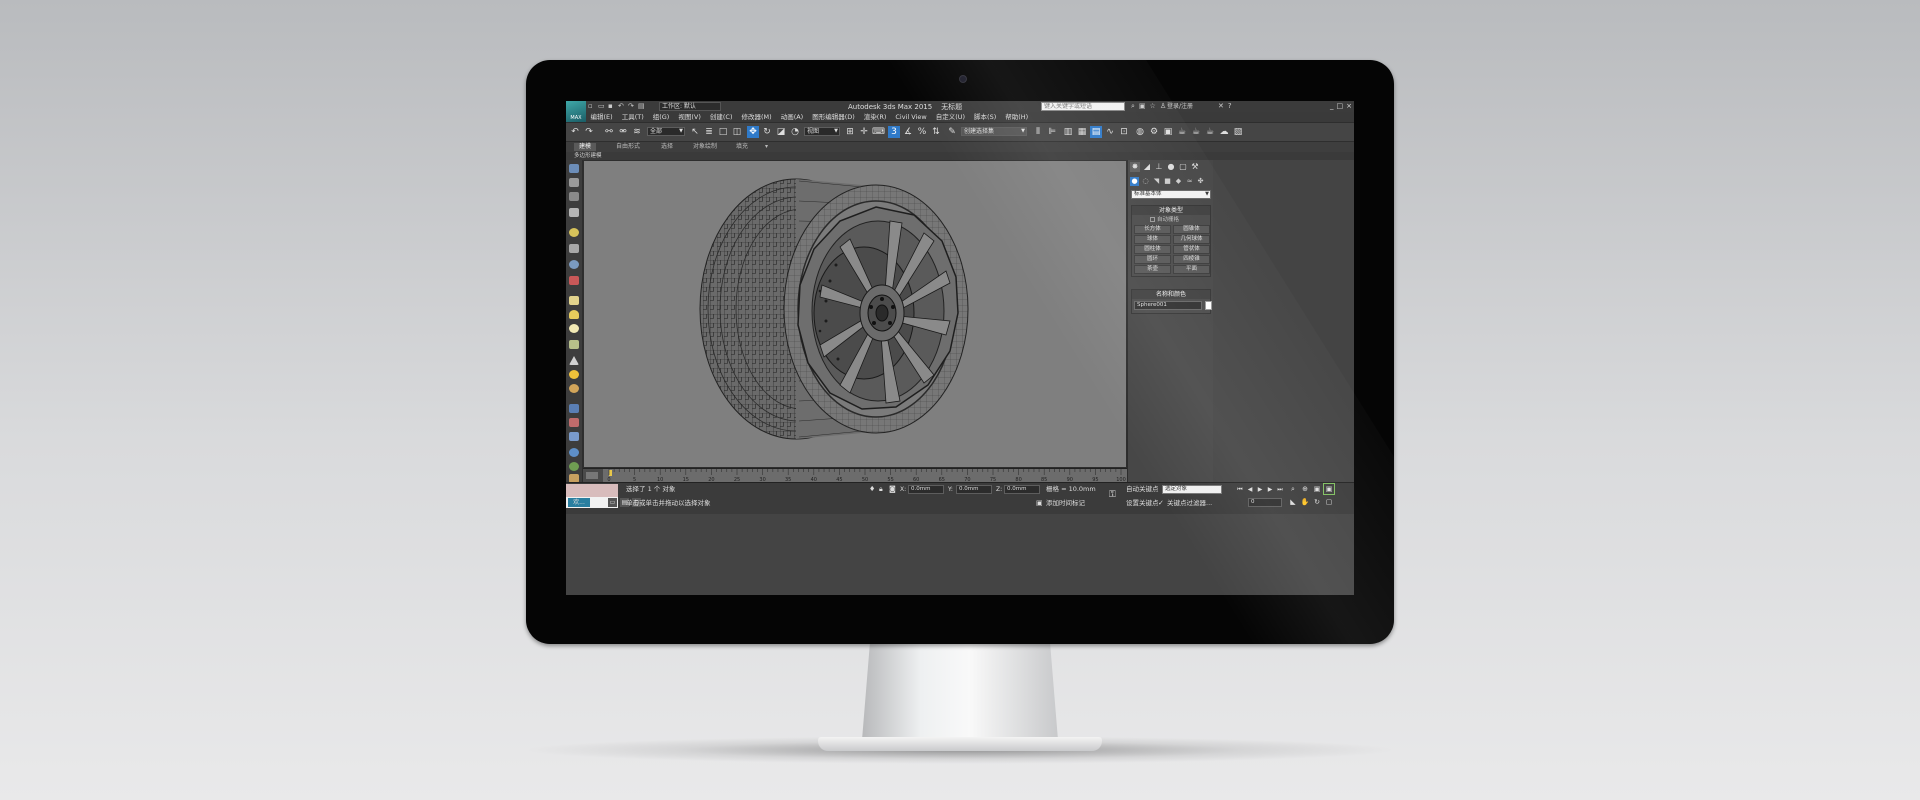 The width and height of the screenshot is (1920, 800). What do you see at coordinates (601, 106) in the screenshot?
I see `open-file-icon: ▭` at bounding box center [601, 106].